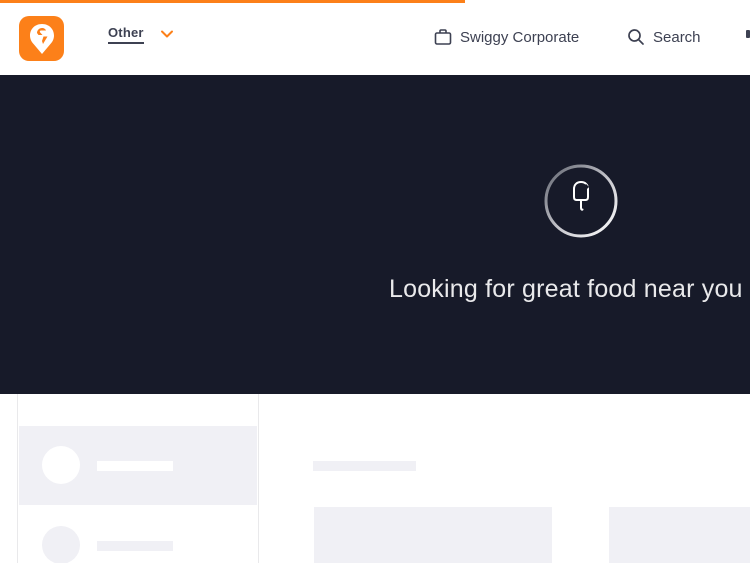 This screenshot has height=563, width=750. Describe the element at coordinates (677, 37) in the screenshot. I see `nav-search-label: Search` at that location.